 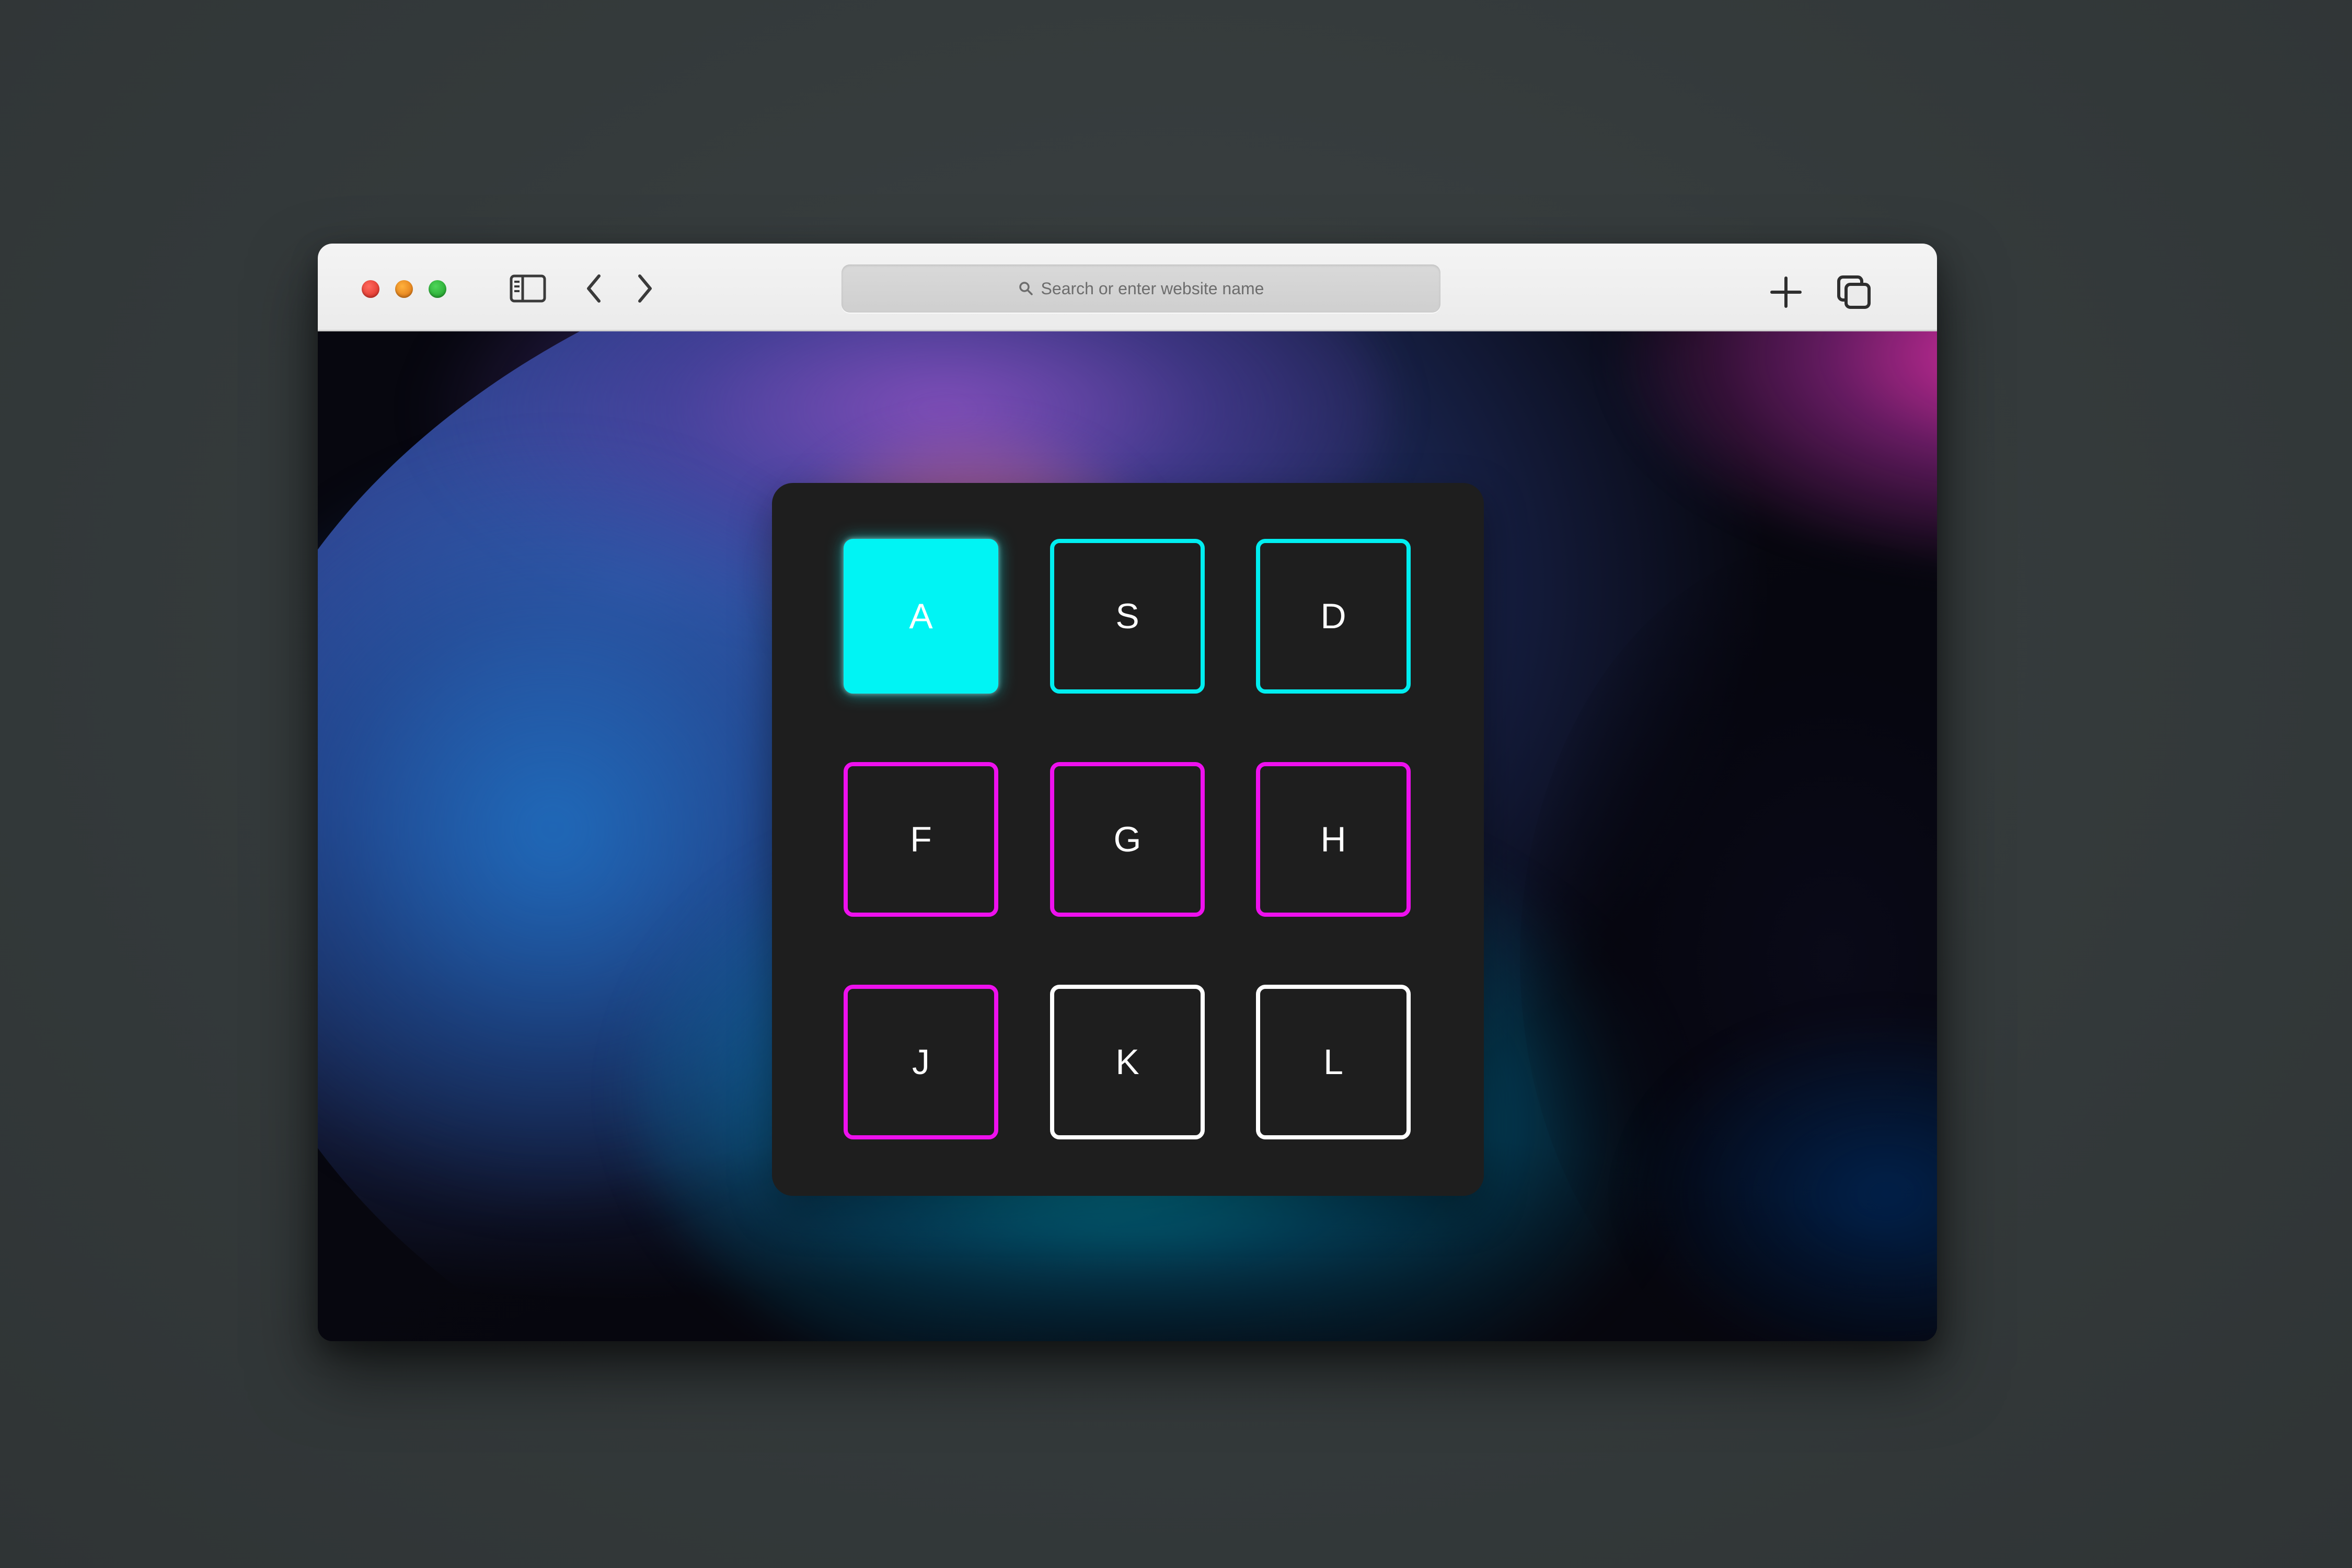 What do you see at coordinates (1026, 288) in the screenshot?
I see `search-icon` at bounding box center [1026, 288].